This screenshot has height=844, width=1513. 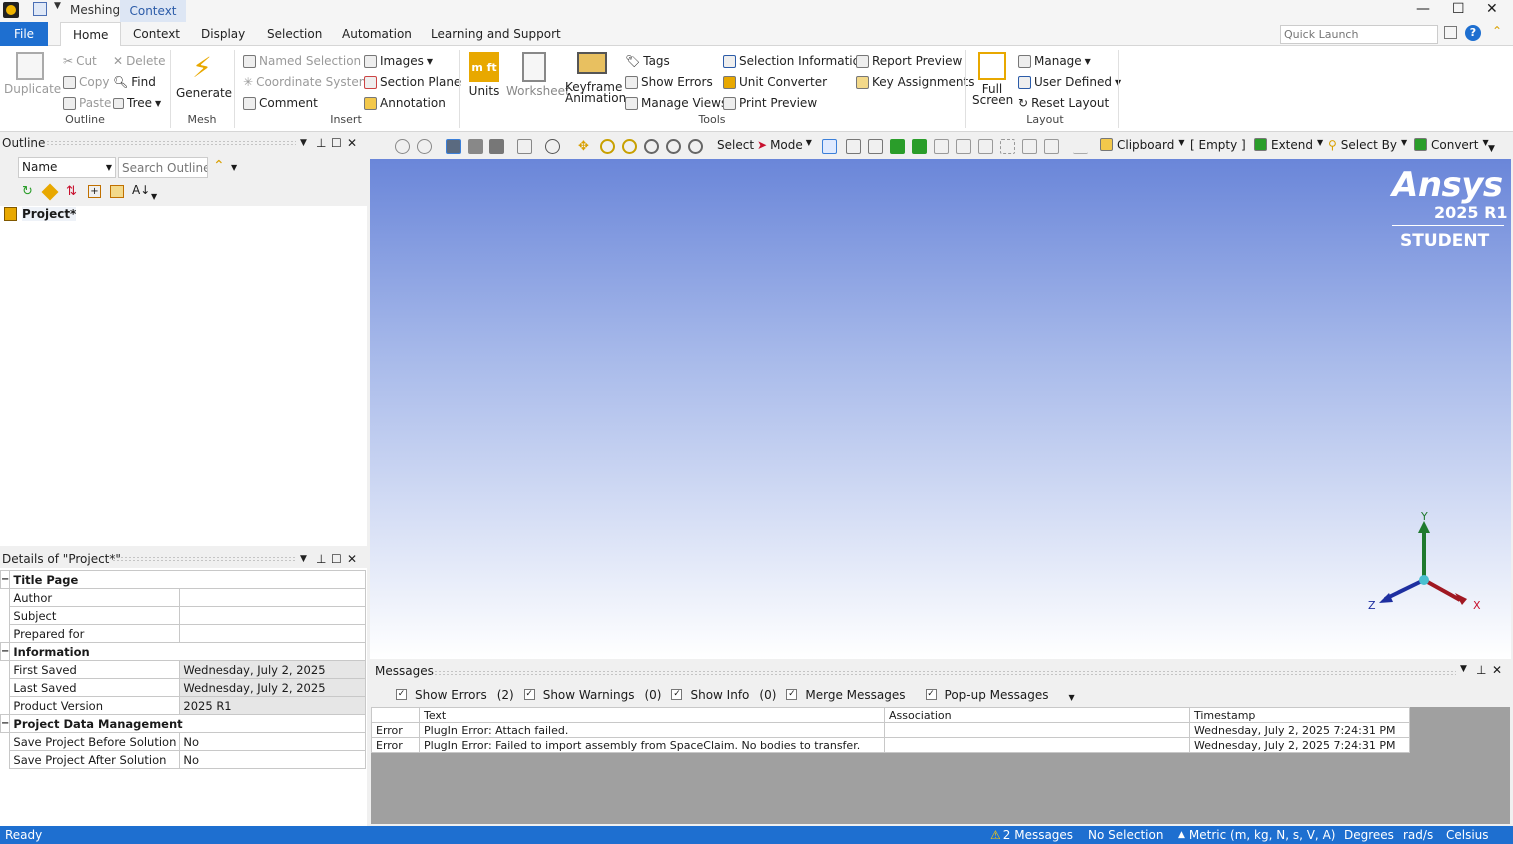 What do you see at coordinates (153, 11) in the screenshot?
I see `context-tab-header: Context` at bounding box center [153, 11].